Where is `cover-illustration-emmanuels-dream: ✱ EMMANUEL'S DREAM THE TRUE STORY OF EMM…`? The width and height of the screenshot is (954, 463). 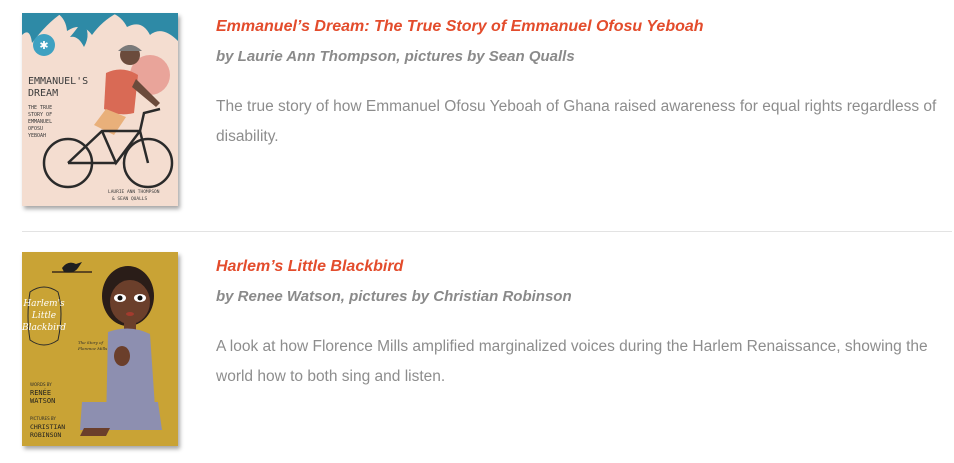 cover-illustration-emmanuels-dream: ✱ EMMANUEL'S DREAM THE TRUE STORY OF EMM… is located at coordinates (100, 109).